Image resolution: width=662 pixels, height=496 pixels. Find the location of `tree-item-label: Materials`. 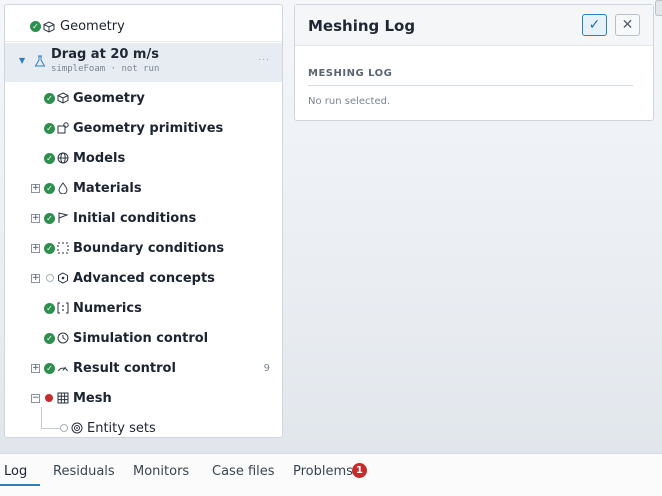

tree-item-label: Materials is located at coordinates (107, 188).